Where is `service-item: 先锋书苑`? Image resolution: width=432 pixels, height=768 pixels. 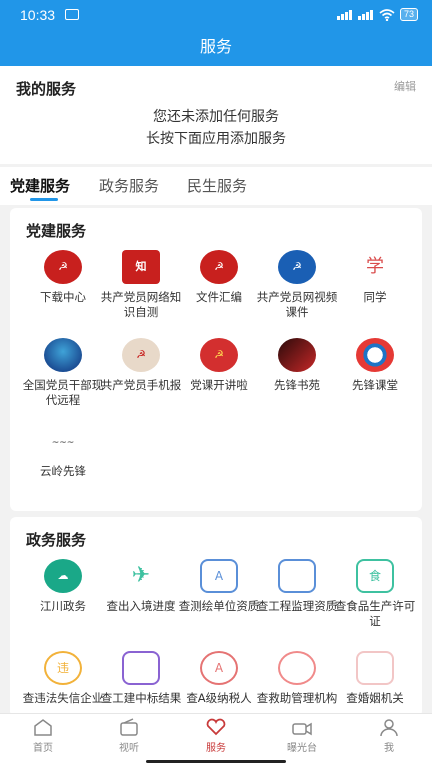
service-item: 先锋书苑 is located at coordinates (293, 378).